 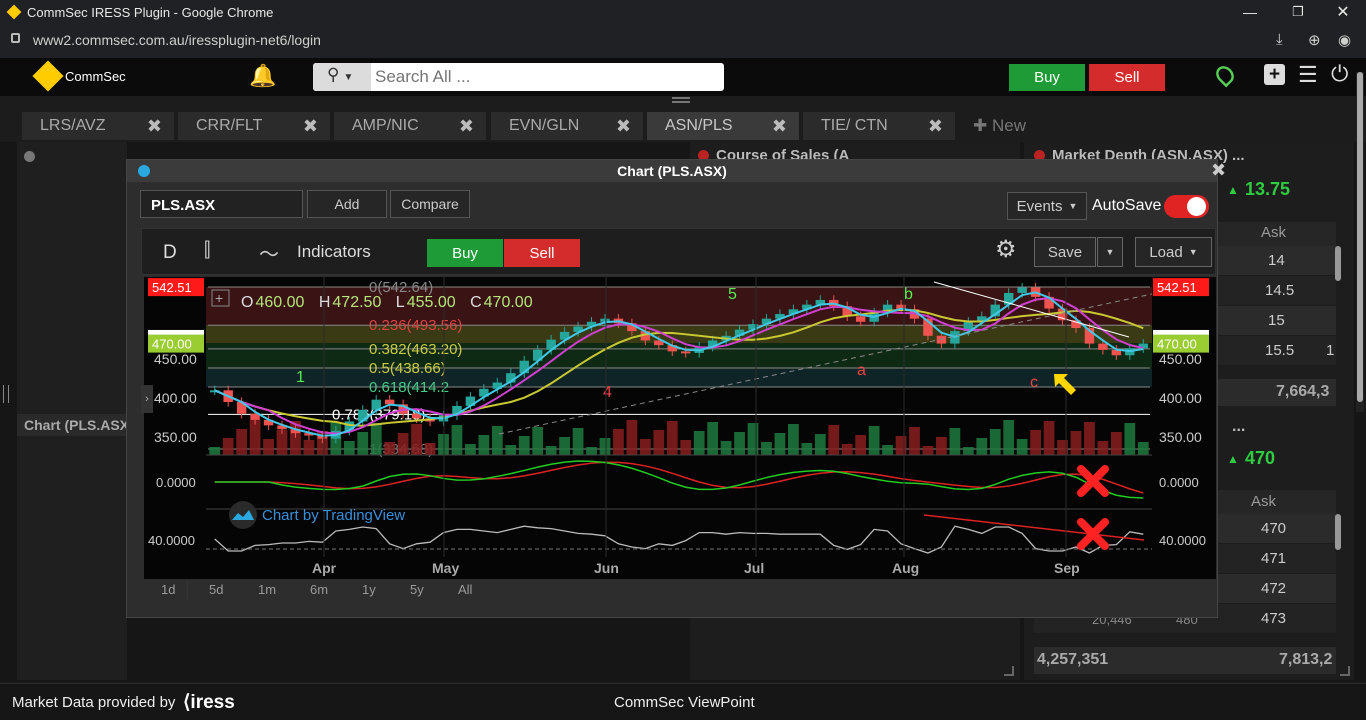 What do you see at coordinates (1065, 252) in the screenshot?
I see `save-button: Save` at bounding box center [1065, 252].